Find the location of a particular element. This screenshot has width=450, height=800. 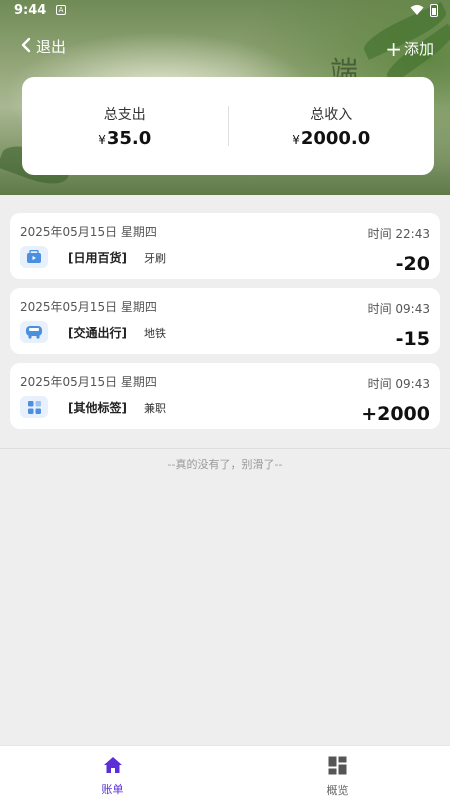

home-icon is located at coordinates (113, 767).